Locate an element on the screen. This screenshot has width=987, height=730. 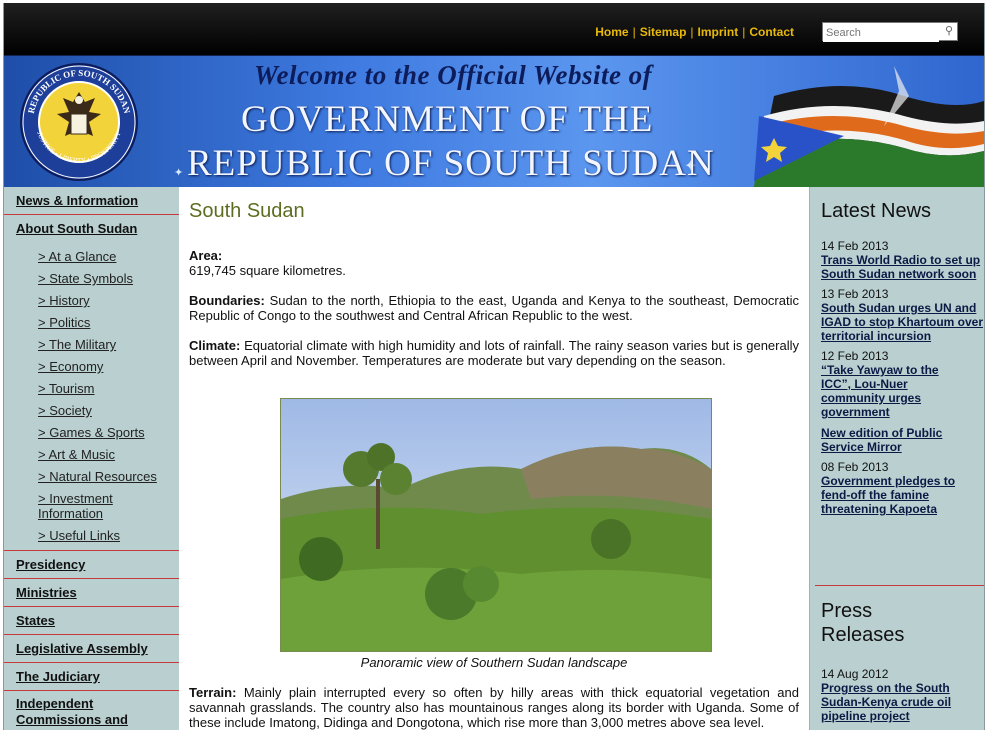
nav-sub-tourism: > Tourism is located at coordinates (91, 388).